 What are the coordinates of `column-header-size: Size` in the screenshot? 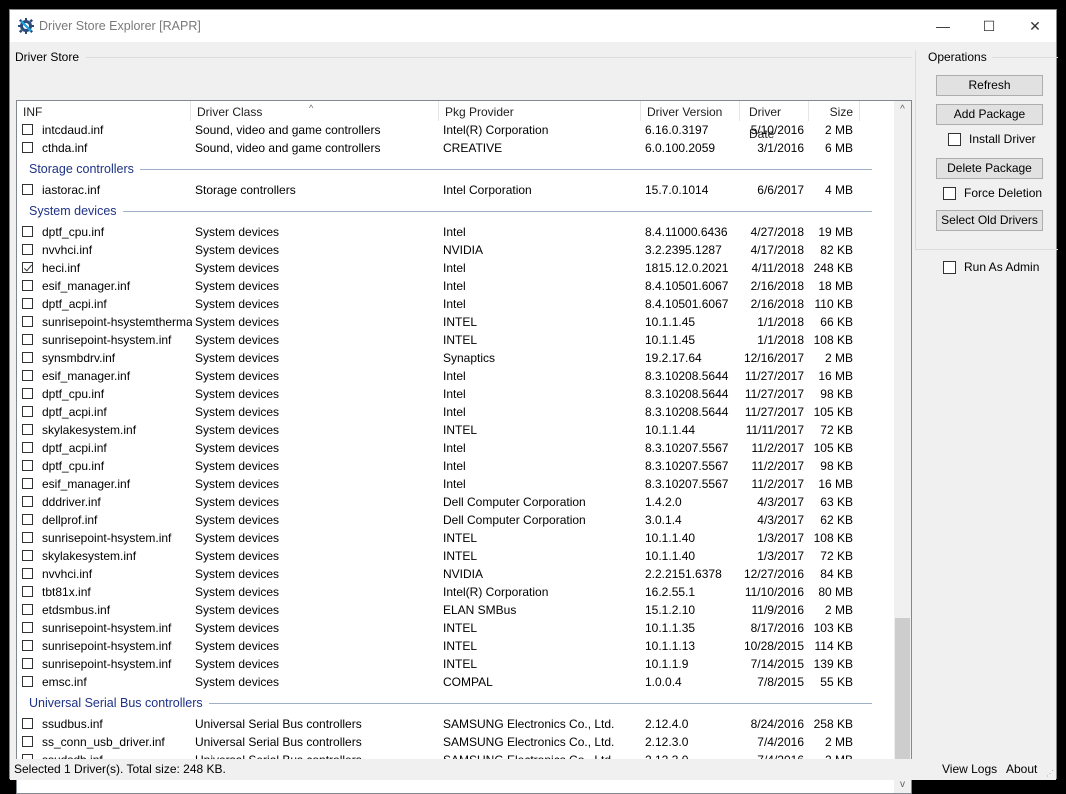 It's located at (834, 111).